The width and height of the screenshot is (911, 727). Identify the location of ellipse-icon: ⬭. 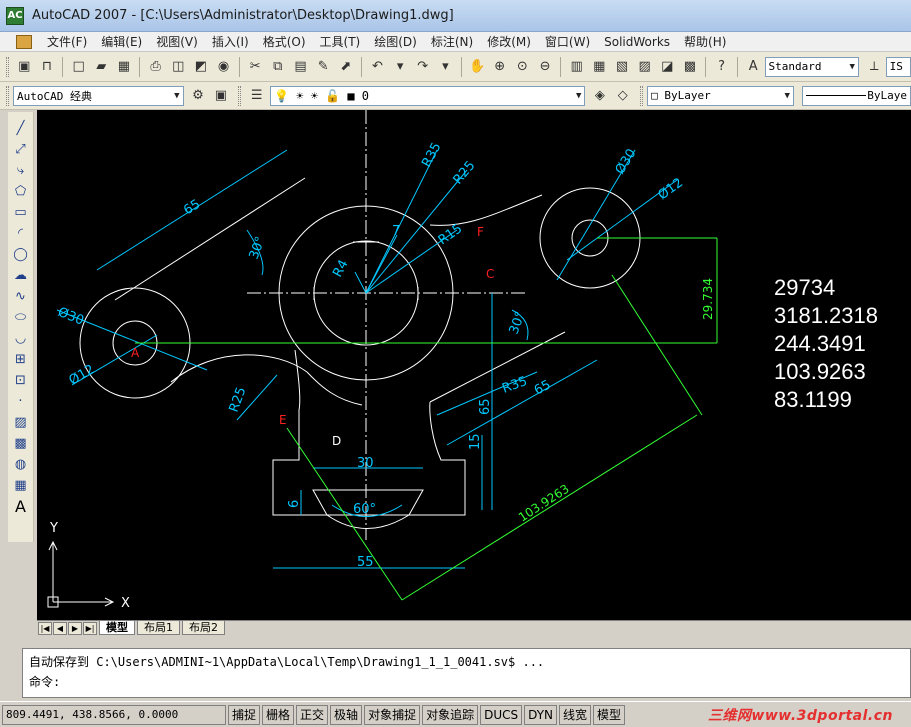
(21, 317).